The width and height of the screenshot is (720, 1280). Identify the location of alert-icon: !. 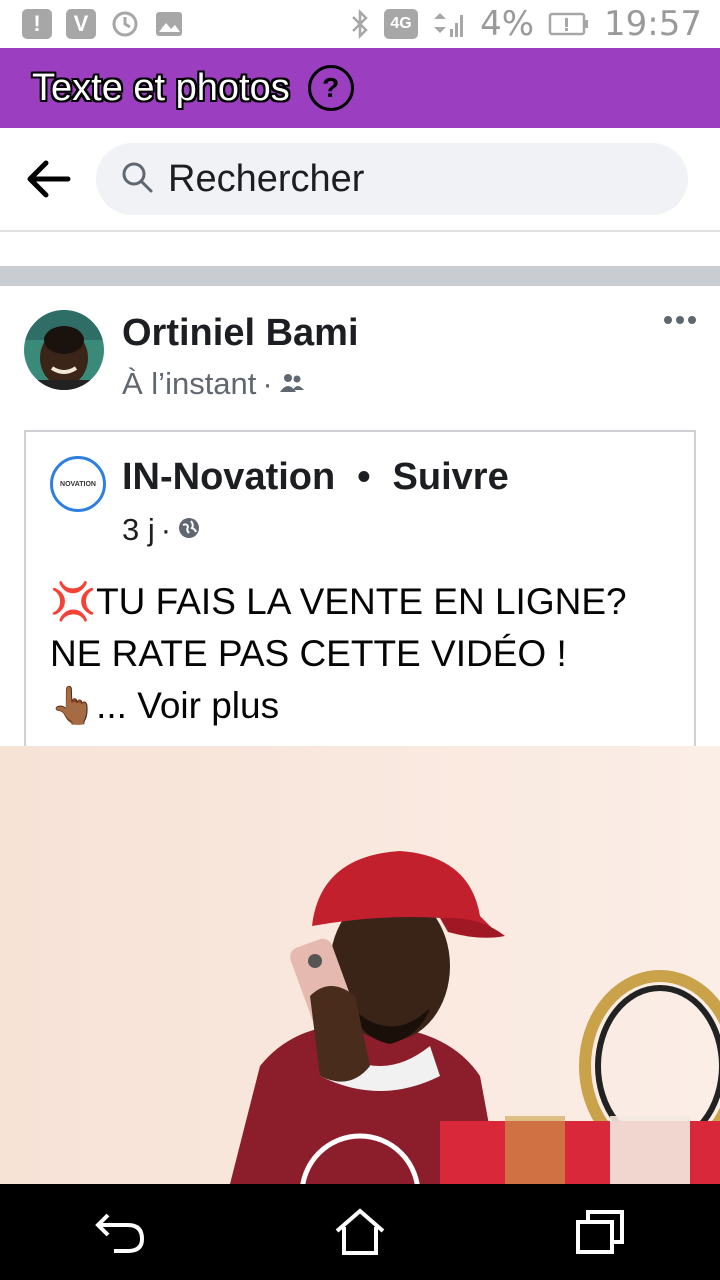
(37, 24).